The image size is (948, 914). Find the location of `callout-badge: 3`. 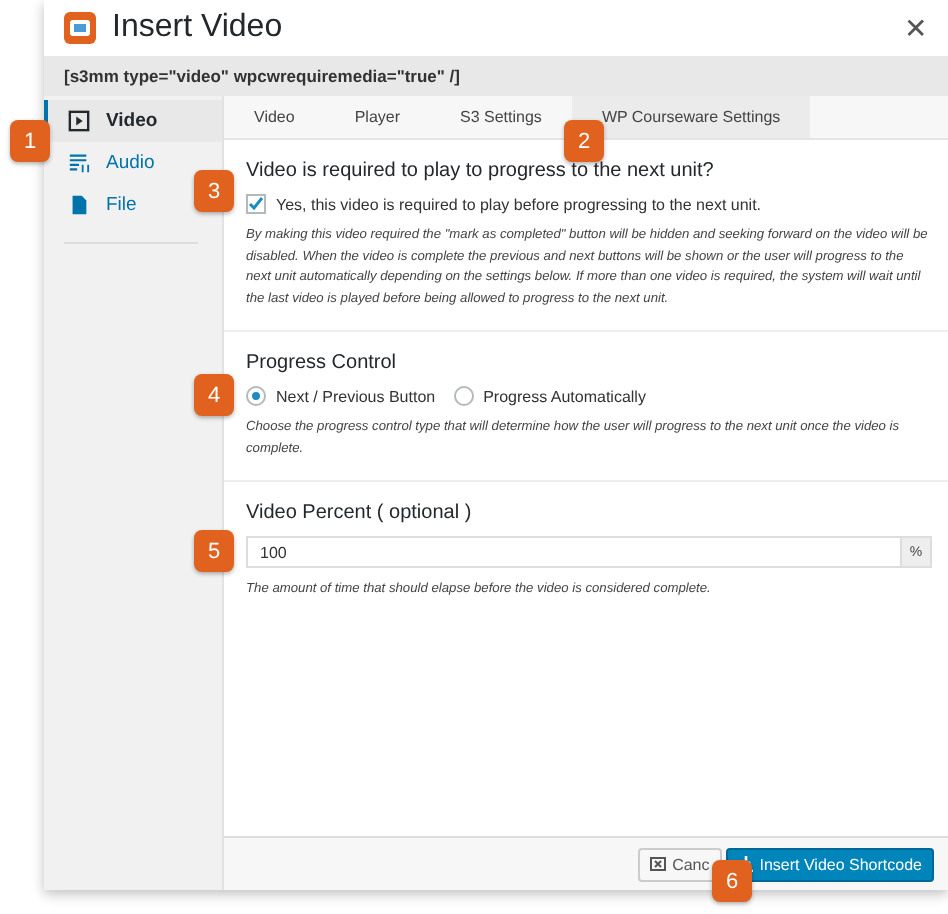

callout-badge: 3 is located at coordinates (214, 191).